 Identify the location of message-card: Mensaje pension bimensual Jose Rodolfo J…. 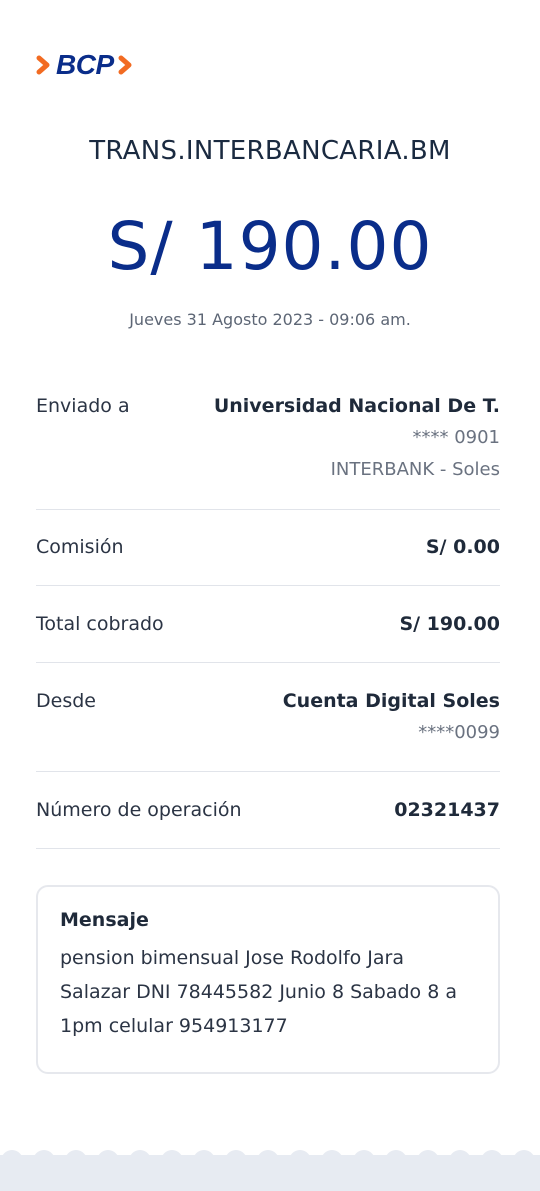
(268, 979).